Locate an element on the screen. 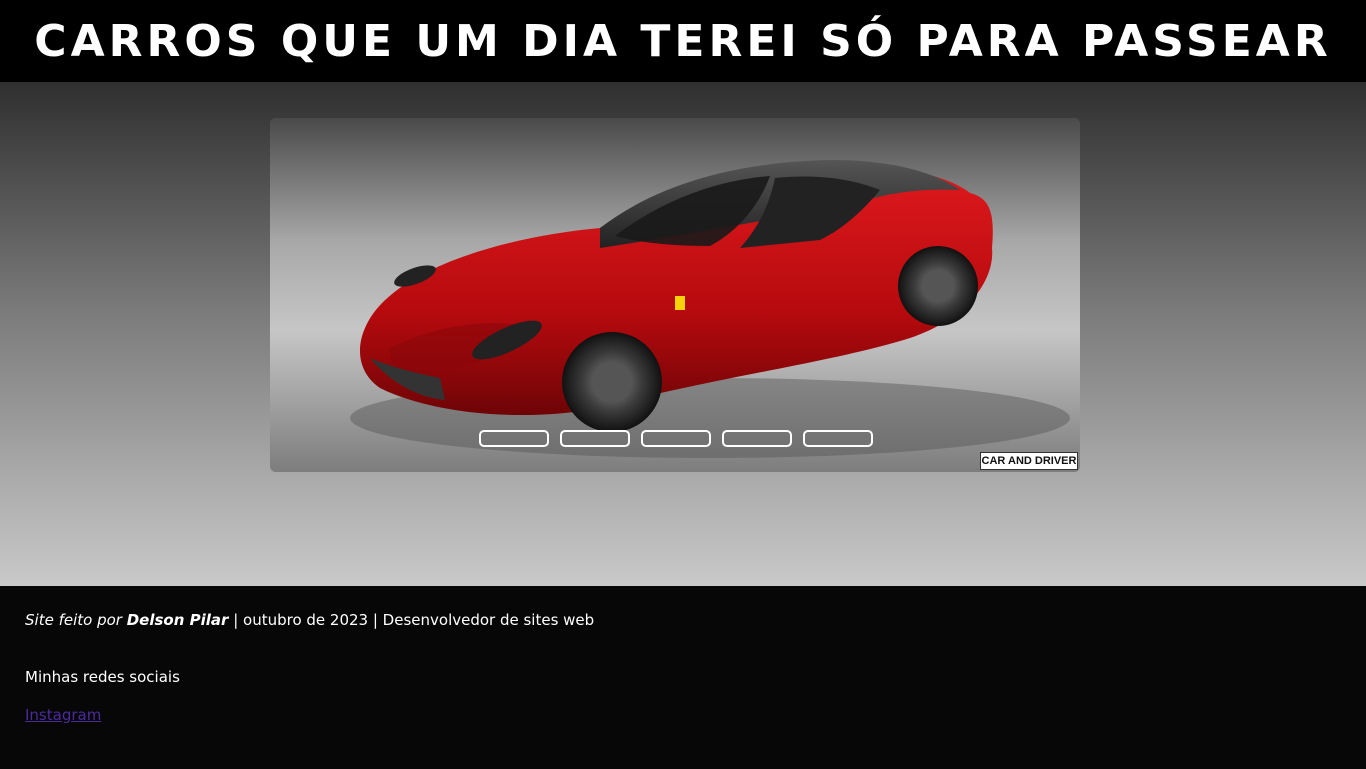 The image size is (1366, 769). page-title: Carros que um dia terei só para passear is located at coordinates (683, 41).